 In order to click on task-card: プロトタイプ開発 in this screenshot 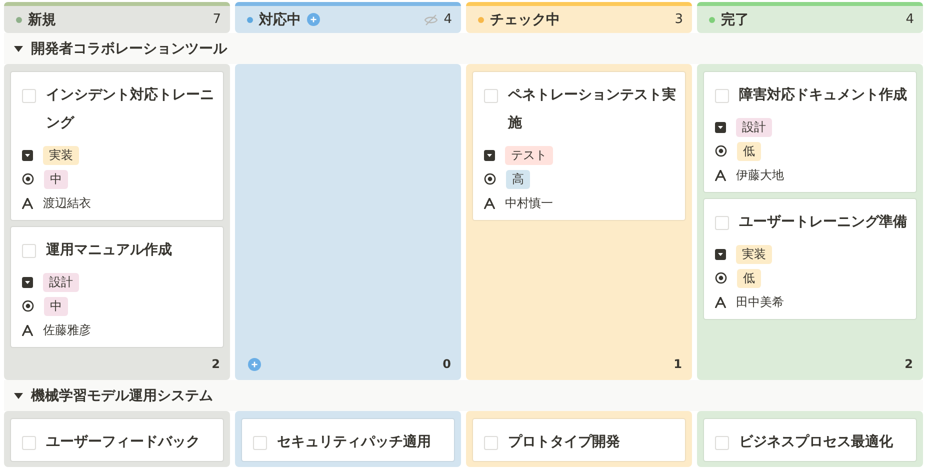, I will do `click(579, 440)`.